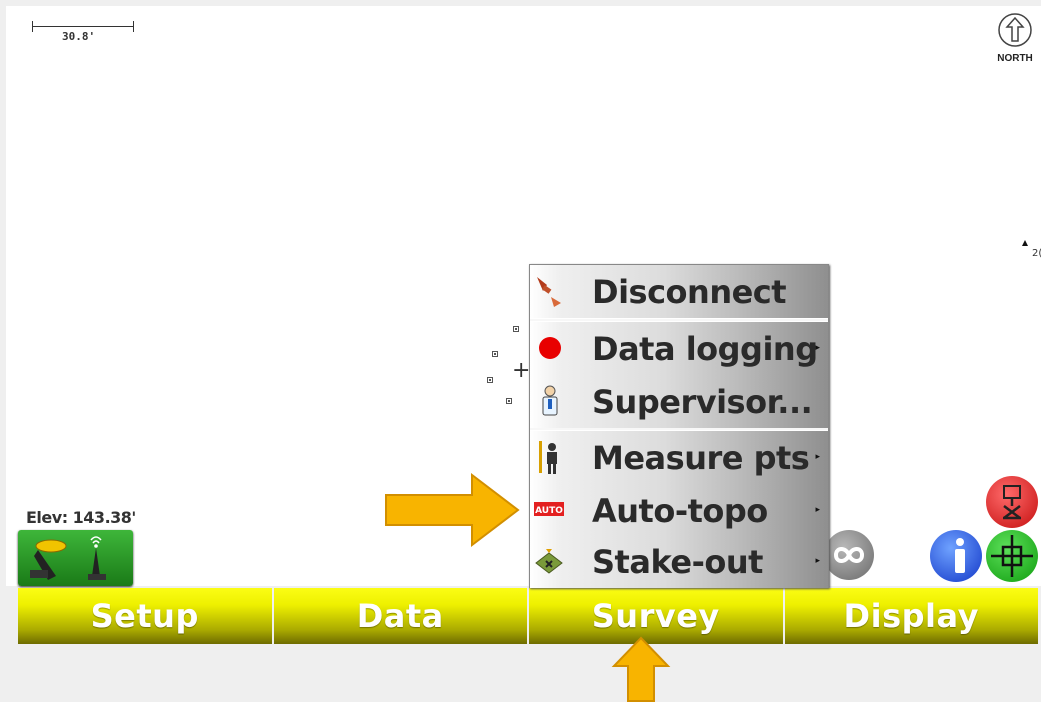 Image resolution: width=1041 pixels, height=702 pixels. What do you see at coordinates (79, 36) in the screenshot?
I see `scale-label: 30.8'` at bounding box center [79, 36].